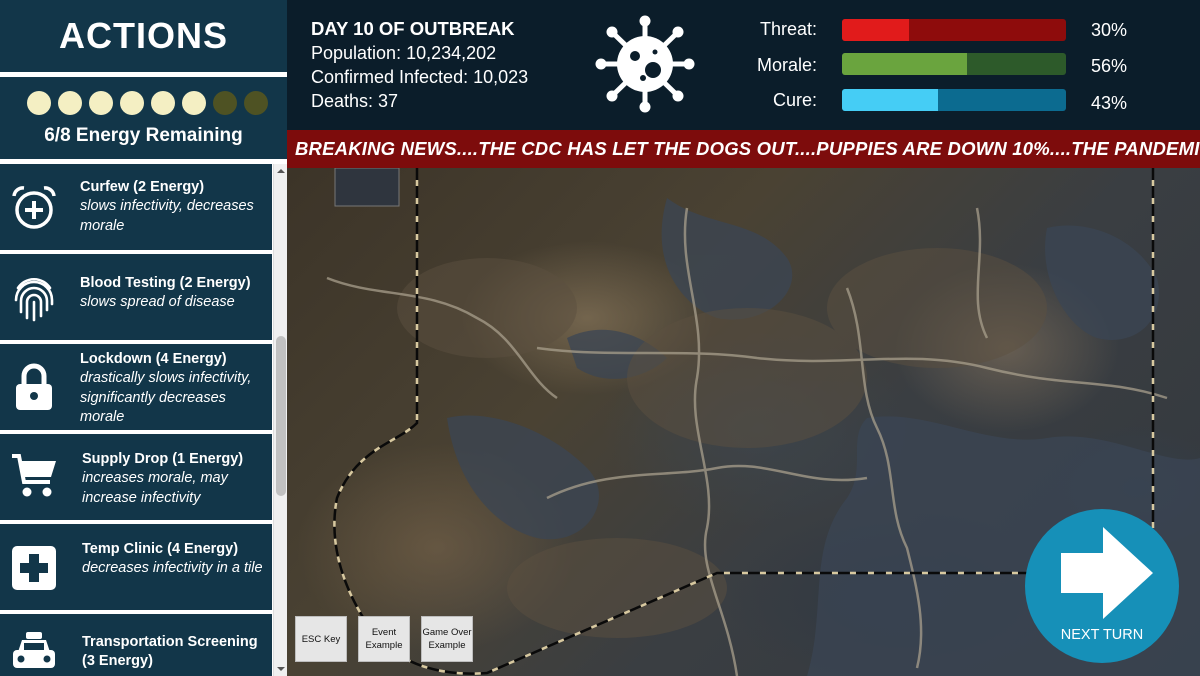 This screenshot has height=676, width=1200. Describe the element at coordinates (153, 359) in the screenshot. I see `action-title: Lockdown (4 Energy)` at that location.